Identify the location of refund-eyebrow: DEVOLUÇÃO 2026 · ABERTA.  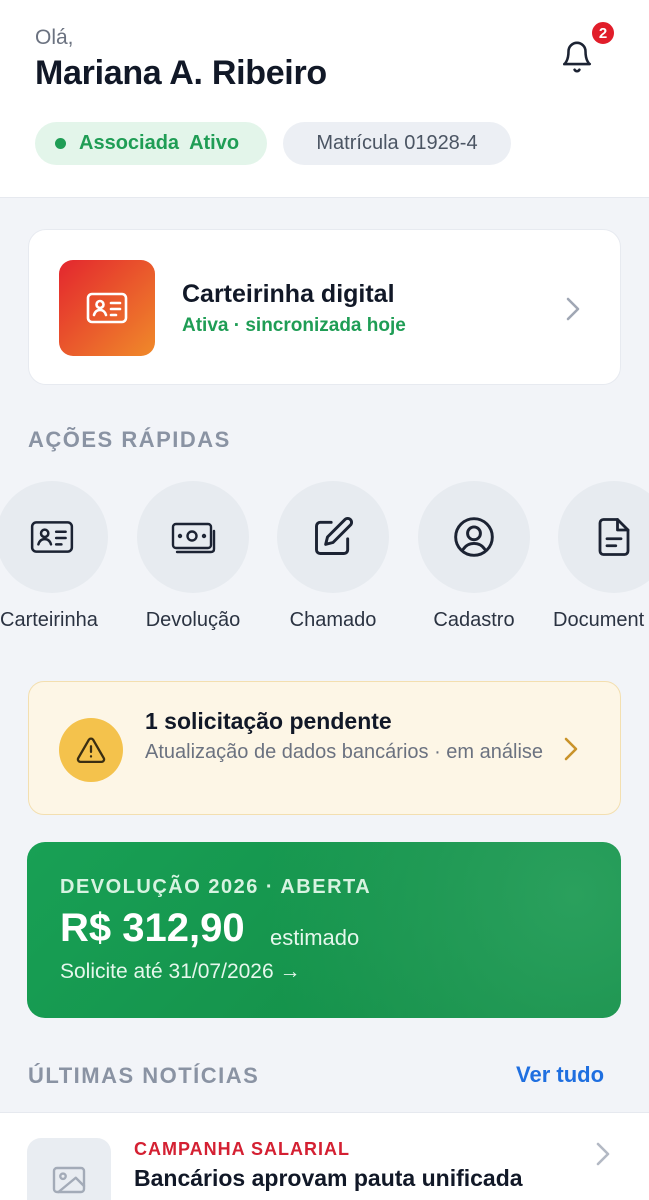
(216, 887).